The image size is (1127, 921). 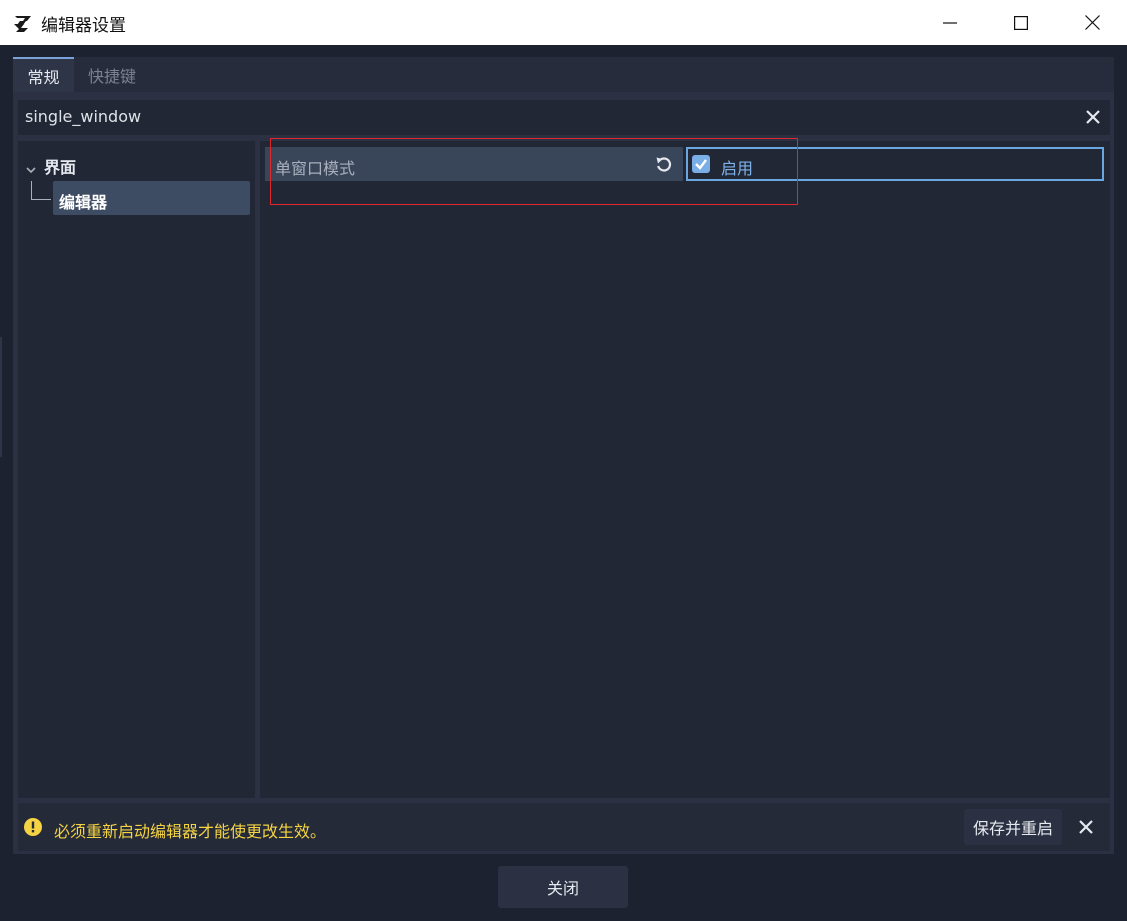 I want to click on godot-app-icon, so click(x=23, y=23).